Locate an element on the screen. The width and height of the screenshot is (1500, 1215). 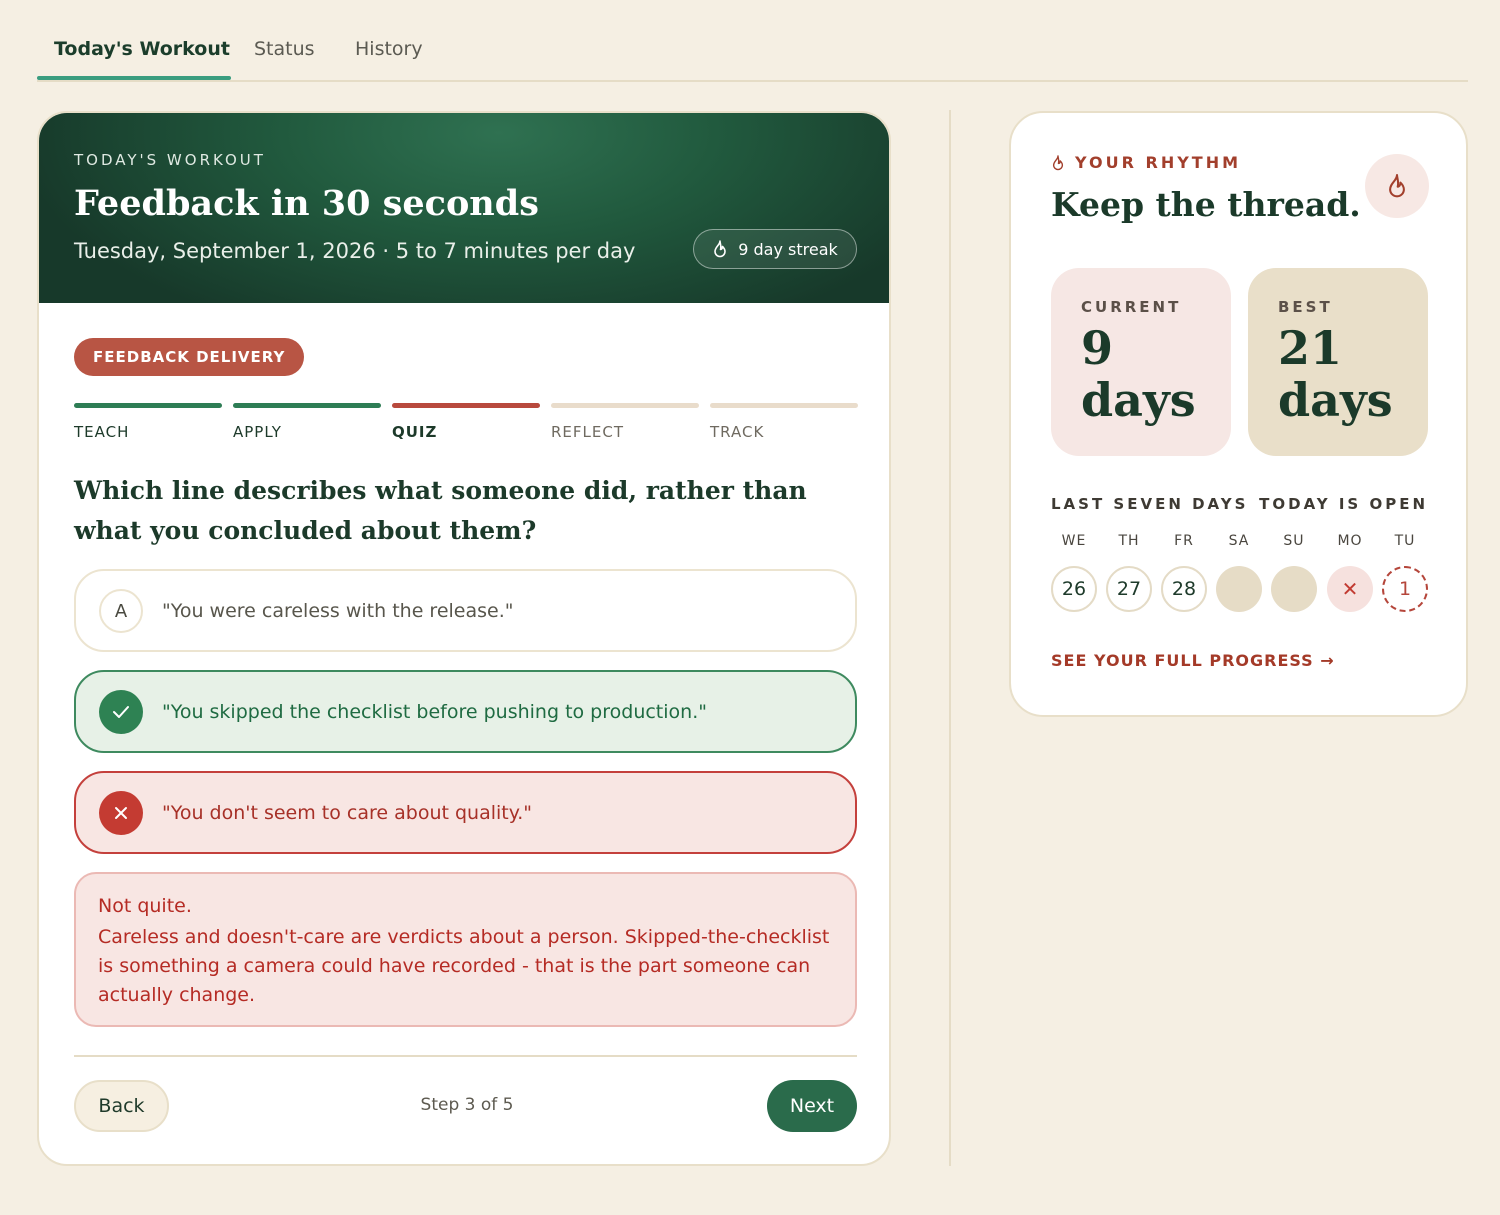
day-we: WE 26 is located at coordinates (1074, 572).